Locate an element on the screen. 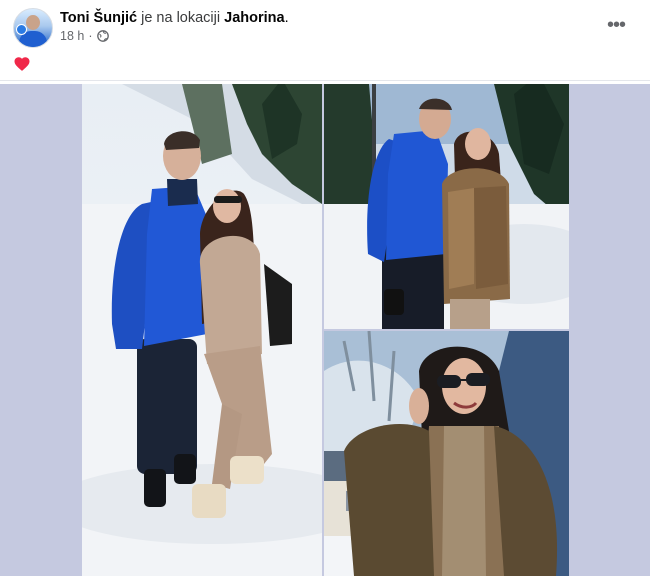  location-suffix: . is located at coordinates (286, 18).